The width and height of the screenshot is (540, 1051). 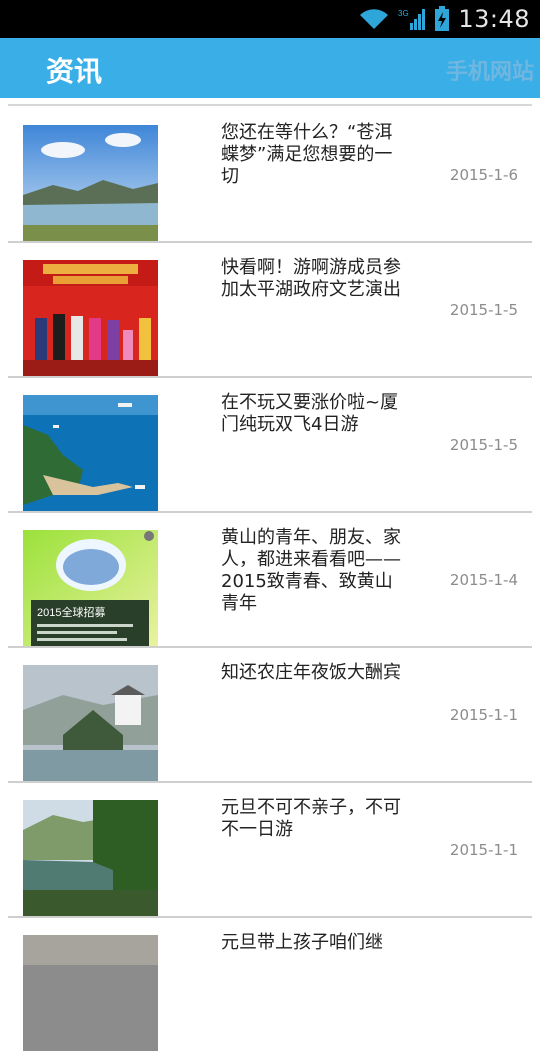 What do you see at coordinates (483, 175) in the screenshot?
I see `news-date: 2015-1-6` at bounding box center [483, 175].